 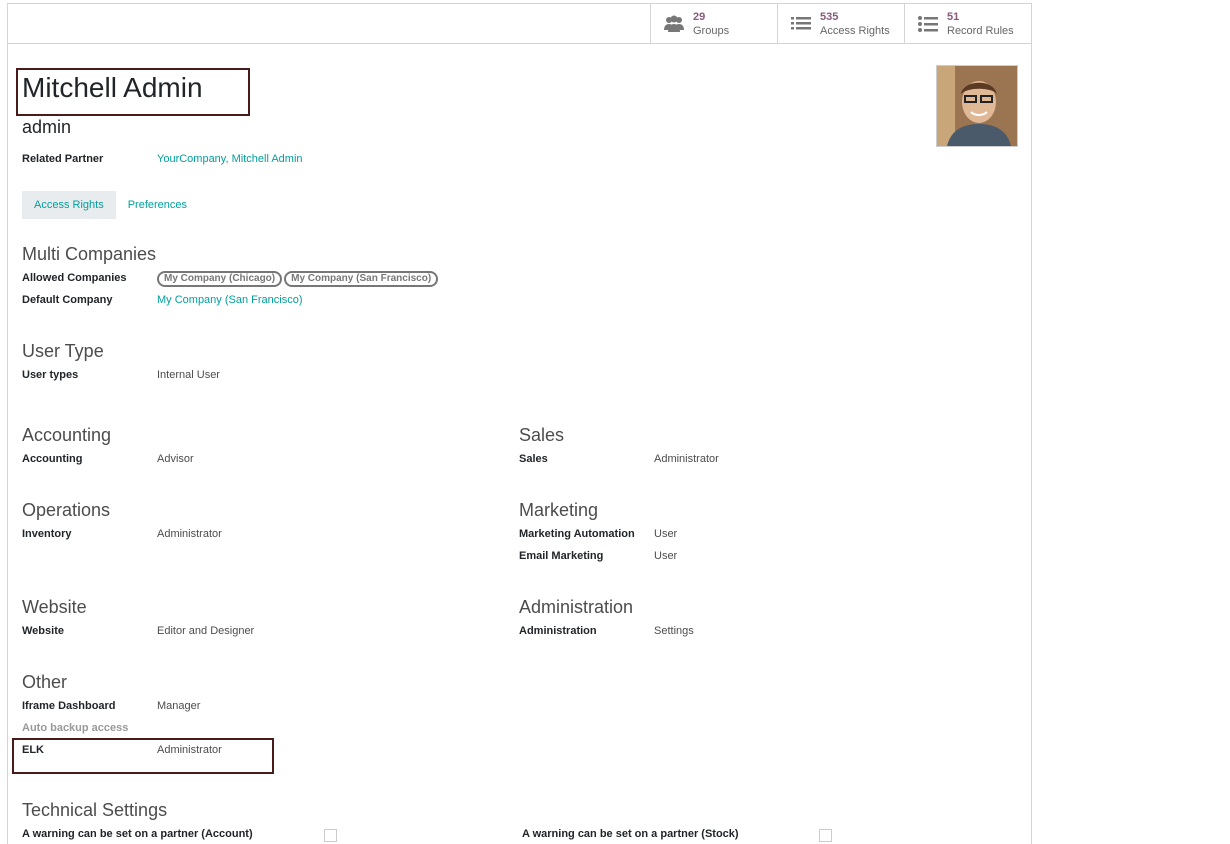 What do you see at coordinates (558, 631) in the screenshot?
I see `administration-label: Administration` at bounding box center [558, 631].